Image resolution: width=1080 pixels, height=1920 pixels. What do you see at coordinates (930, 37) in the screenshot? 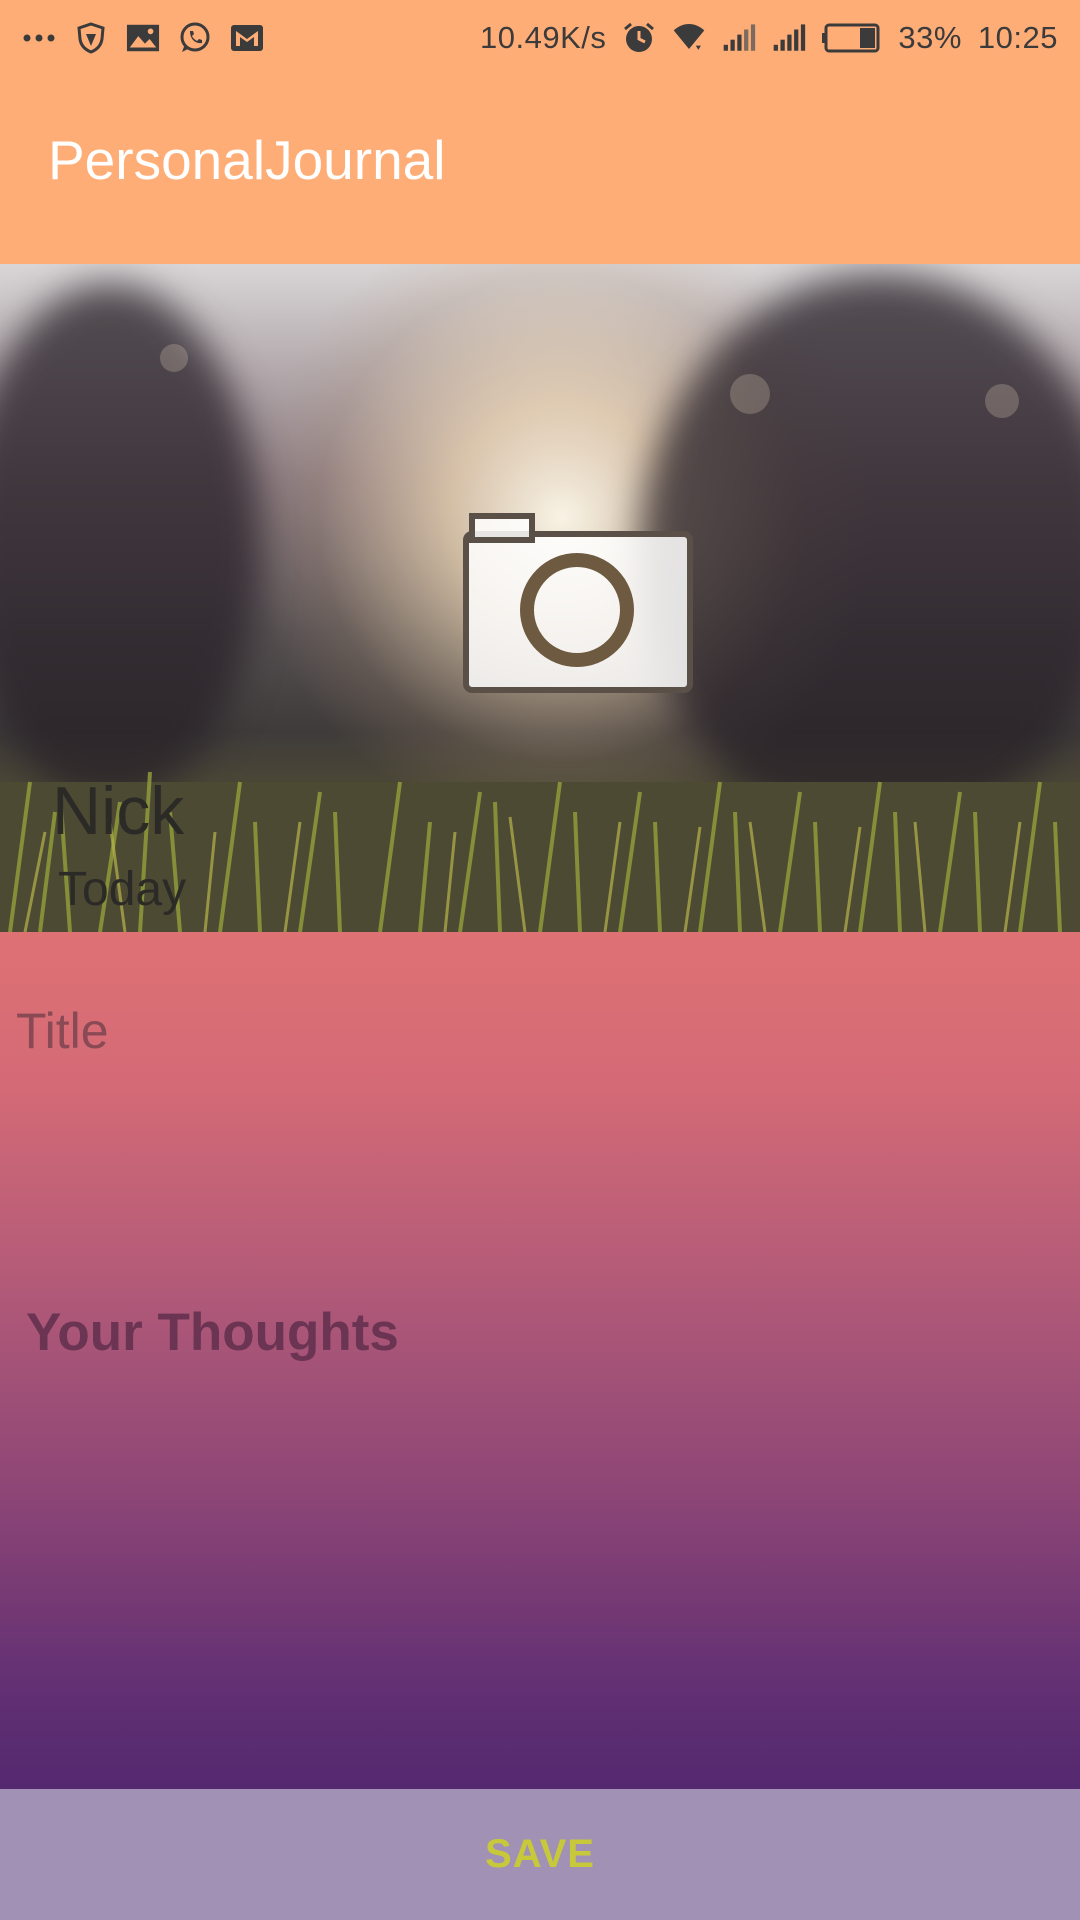
I see `battery-percent: 33%` at bounding box center [930, 37].